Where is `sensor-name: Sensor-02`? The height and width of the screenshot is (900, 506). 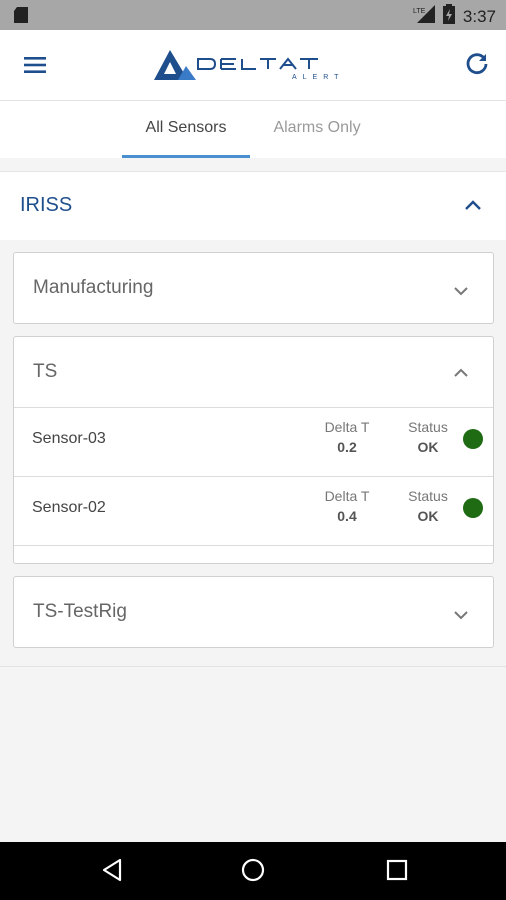 sensor-name: Sensor-02 is located at coordinates (69, 507).